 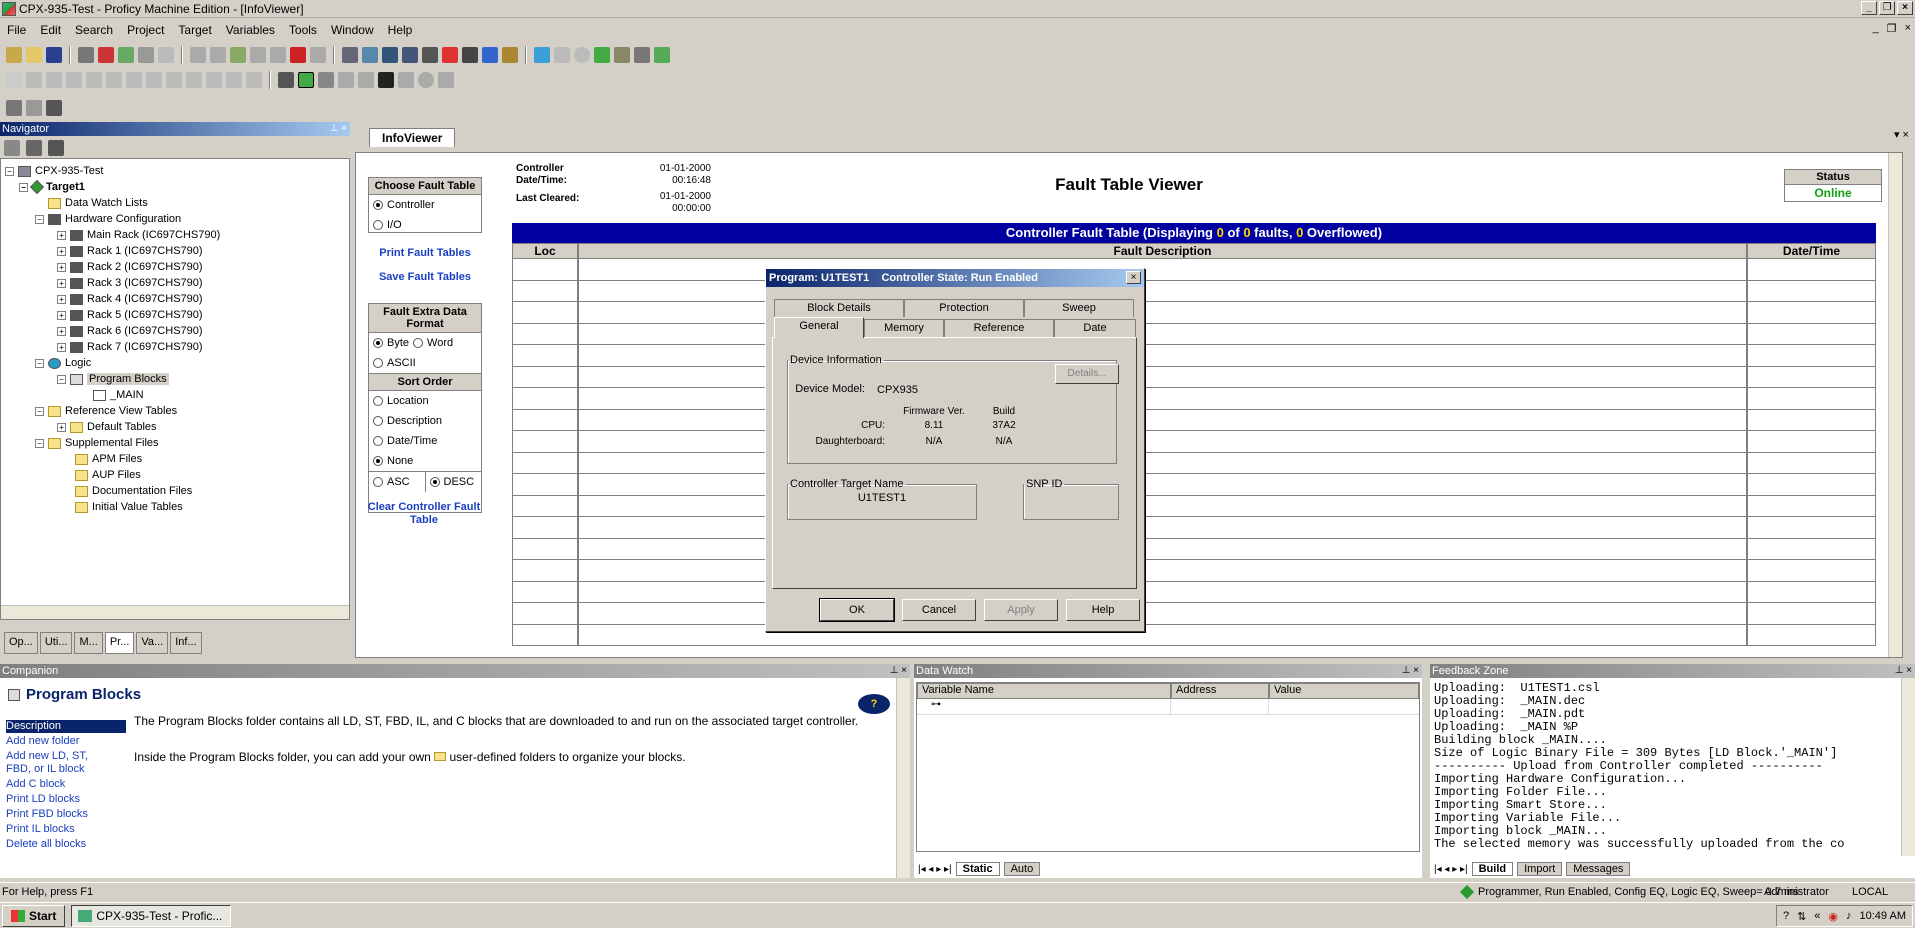 I want to click on back-icon, so click(x=542, y=55).